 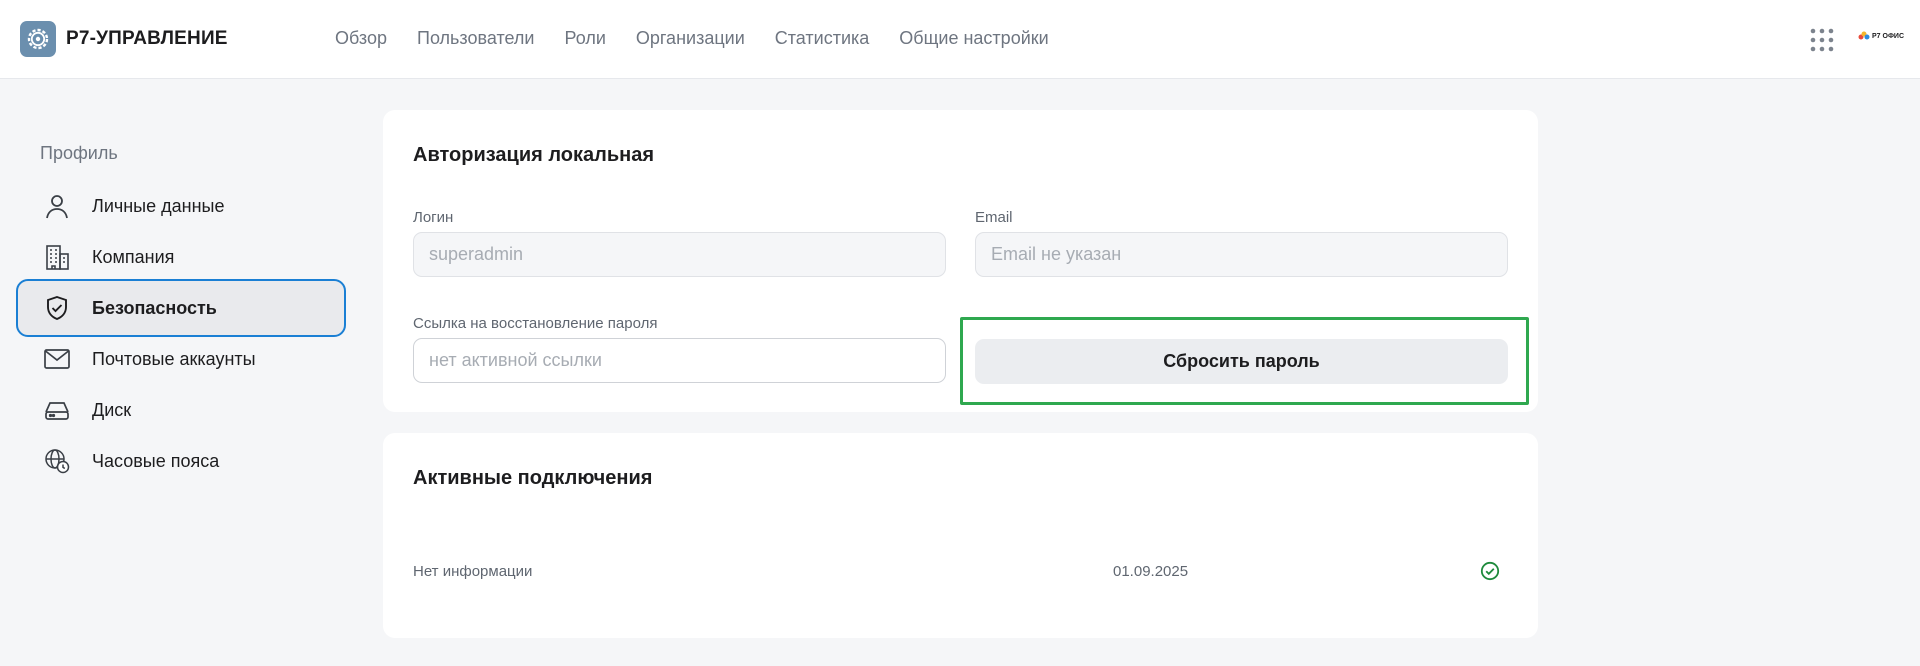 What do you see at coordinates (181, 410) in the screenshot?
I see `sidebar-item-disk: Диск` at bounding box center [181, 410].